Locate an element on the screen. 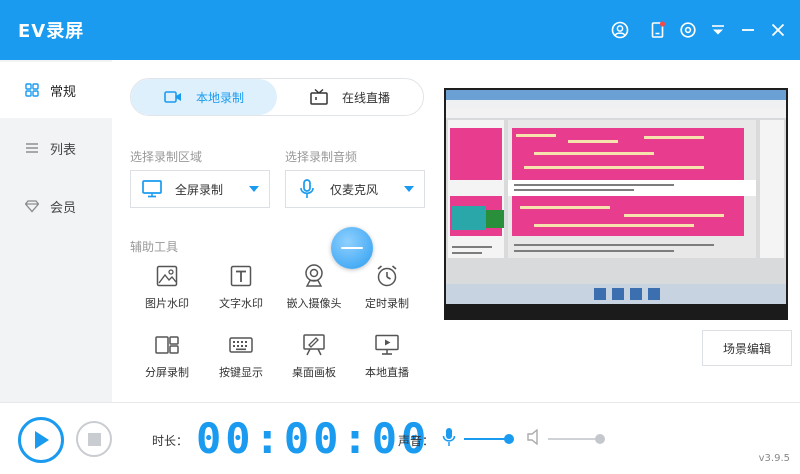  settings-icon is located at coordinates (688, 30).